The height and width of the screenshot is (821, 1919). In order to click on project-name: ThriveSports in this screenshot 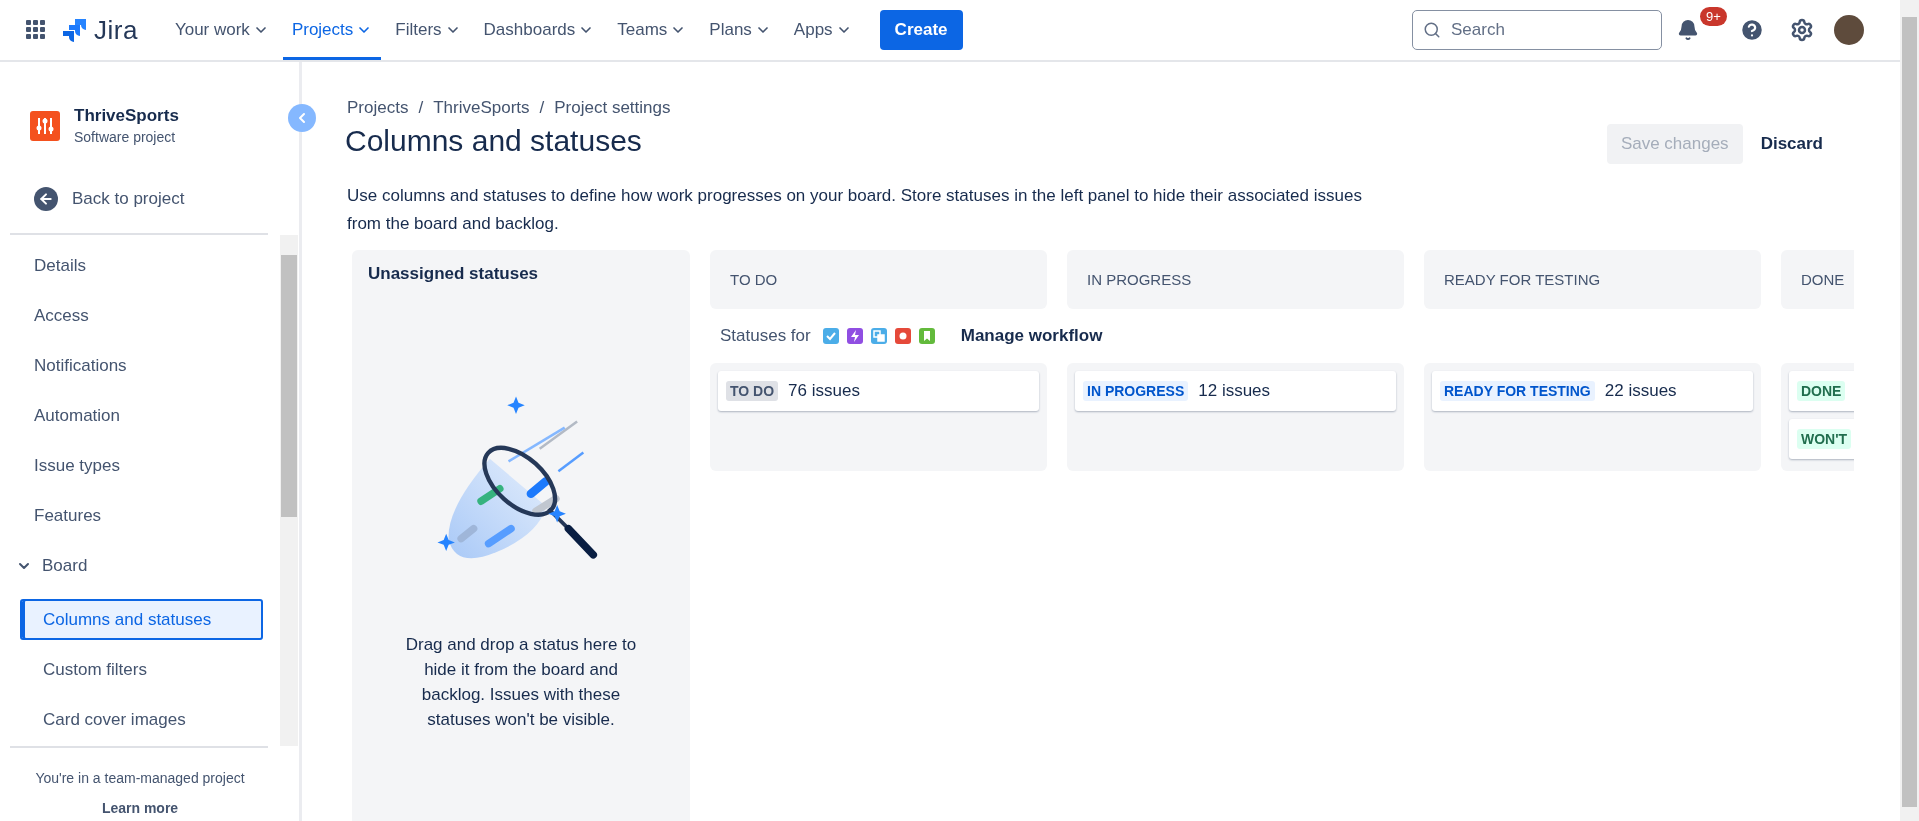, I will do `click(126, 116)`.